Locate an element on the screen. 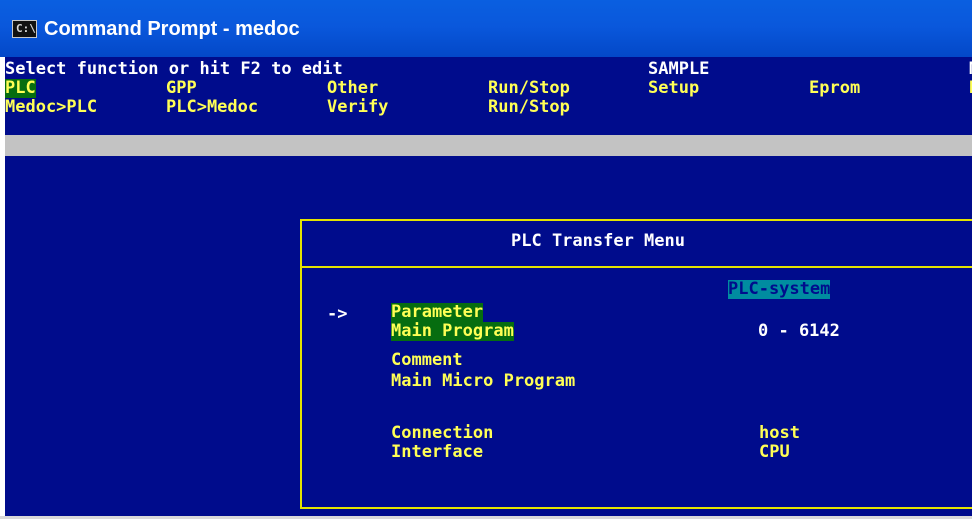  submenu-run-stop: Run/Stop is located at coordinates (529, 107).